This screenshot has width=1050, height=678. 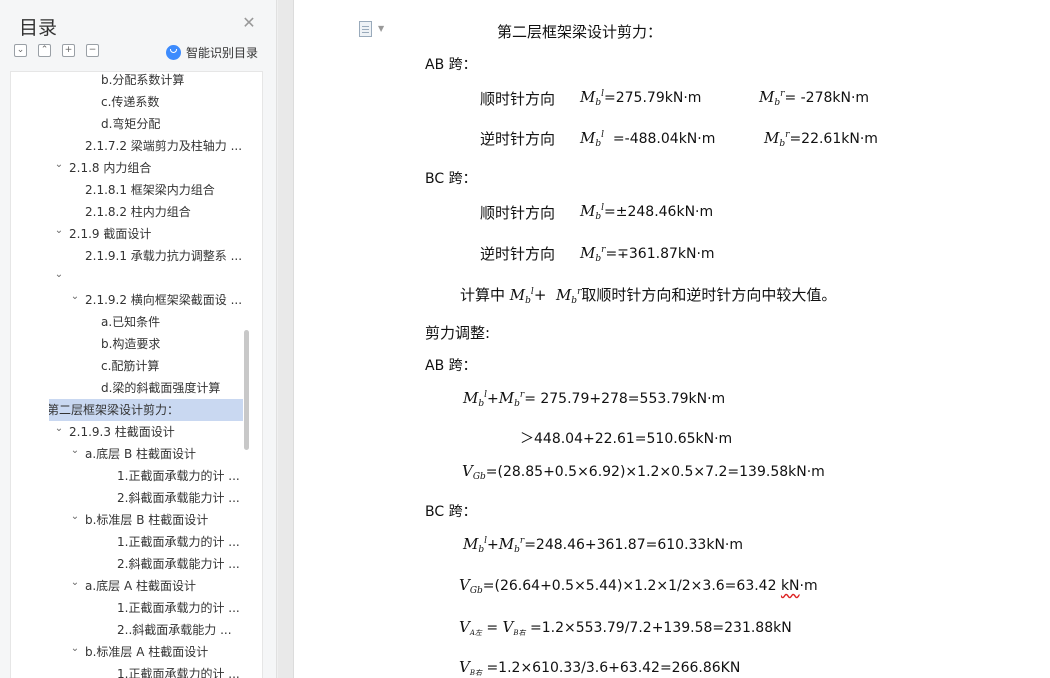 What do you see at coordinates (122, 432) in the screenshot?
I see `toc-item-label: 2.1.9.3 柱截面设计` at bounding box center [122, 432].